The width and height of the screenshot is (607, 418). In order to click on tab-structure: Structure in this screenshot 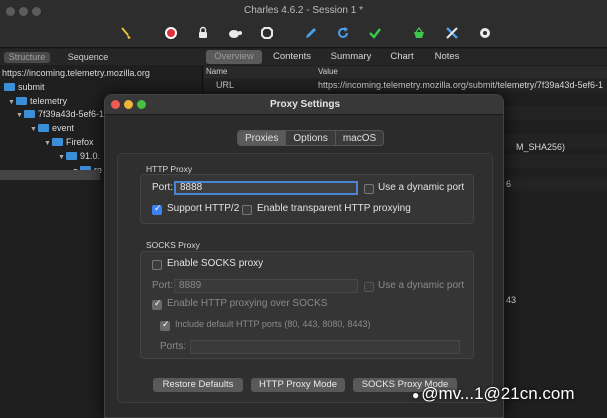, I will do `click(27, 57)`.